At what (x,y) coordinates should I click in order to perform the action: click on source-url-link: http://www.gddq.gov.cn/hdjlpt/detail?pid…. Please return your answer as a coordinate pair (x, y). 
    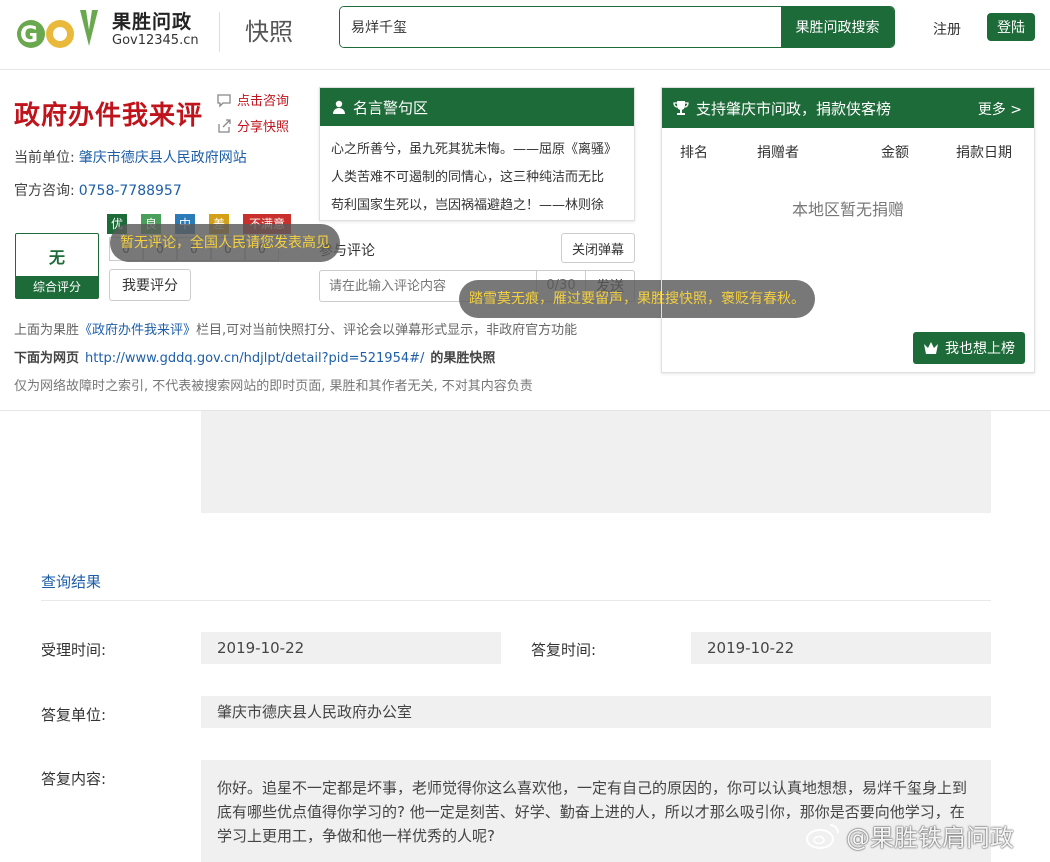
    Looking at the image, I should click on (254, 358).